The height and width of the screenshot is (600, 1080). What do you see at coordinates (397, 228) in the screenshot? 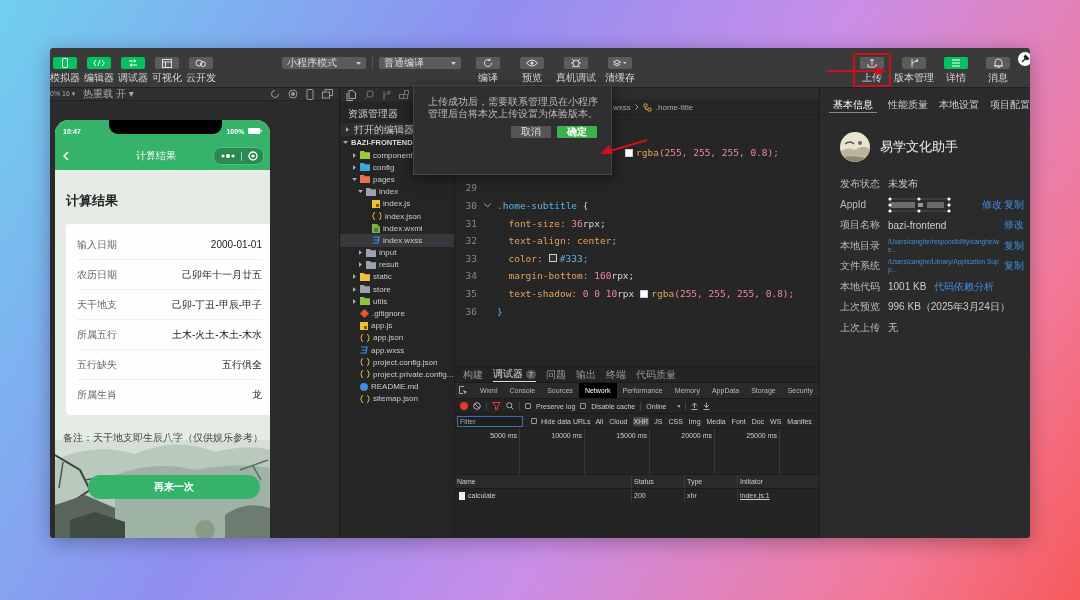
I see `tree-item: index.wxml` at bounding box center [397, 228].